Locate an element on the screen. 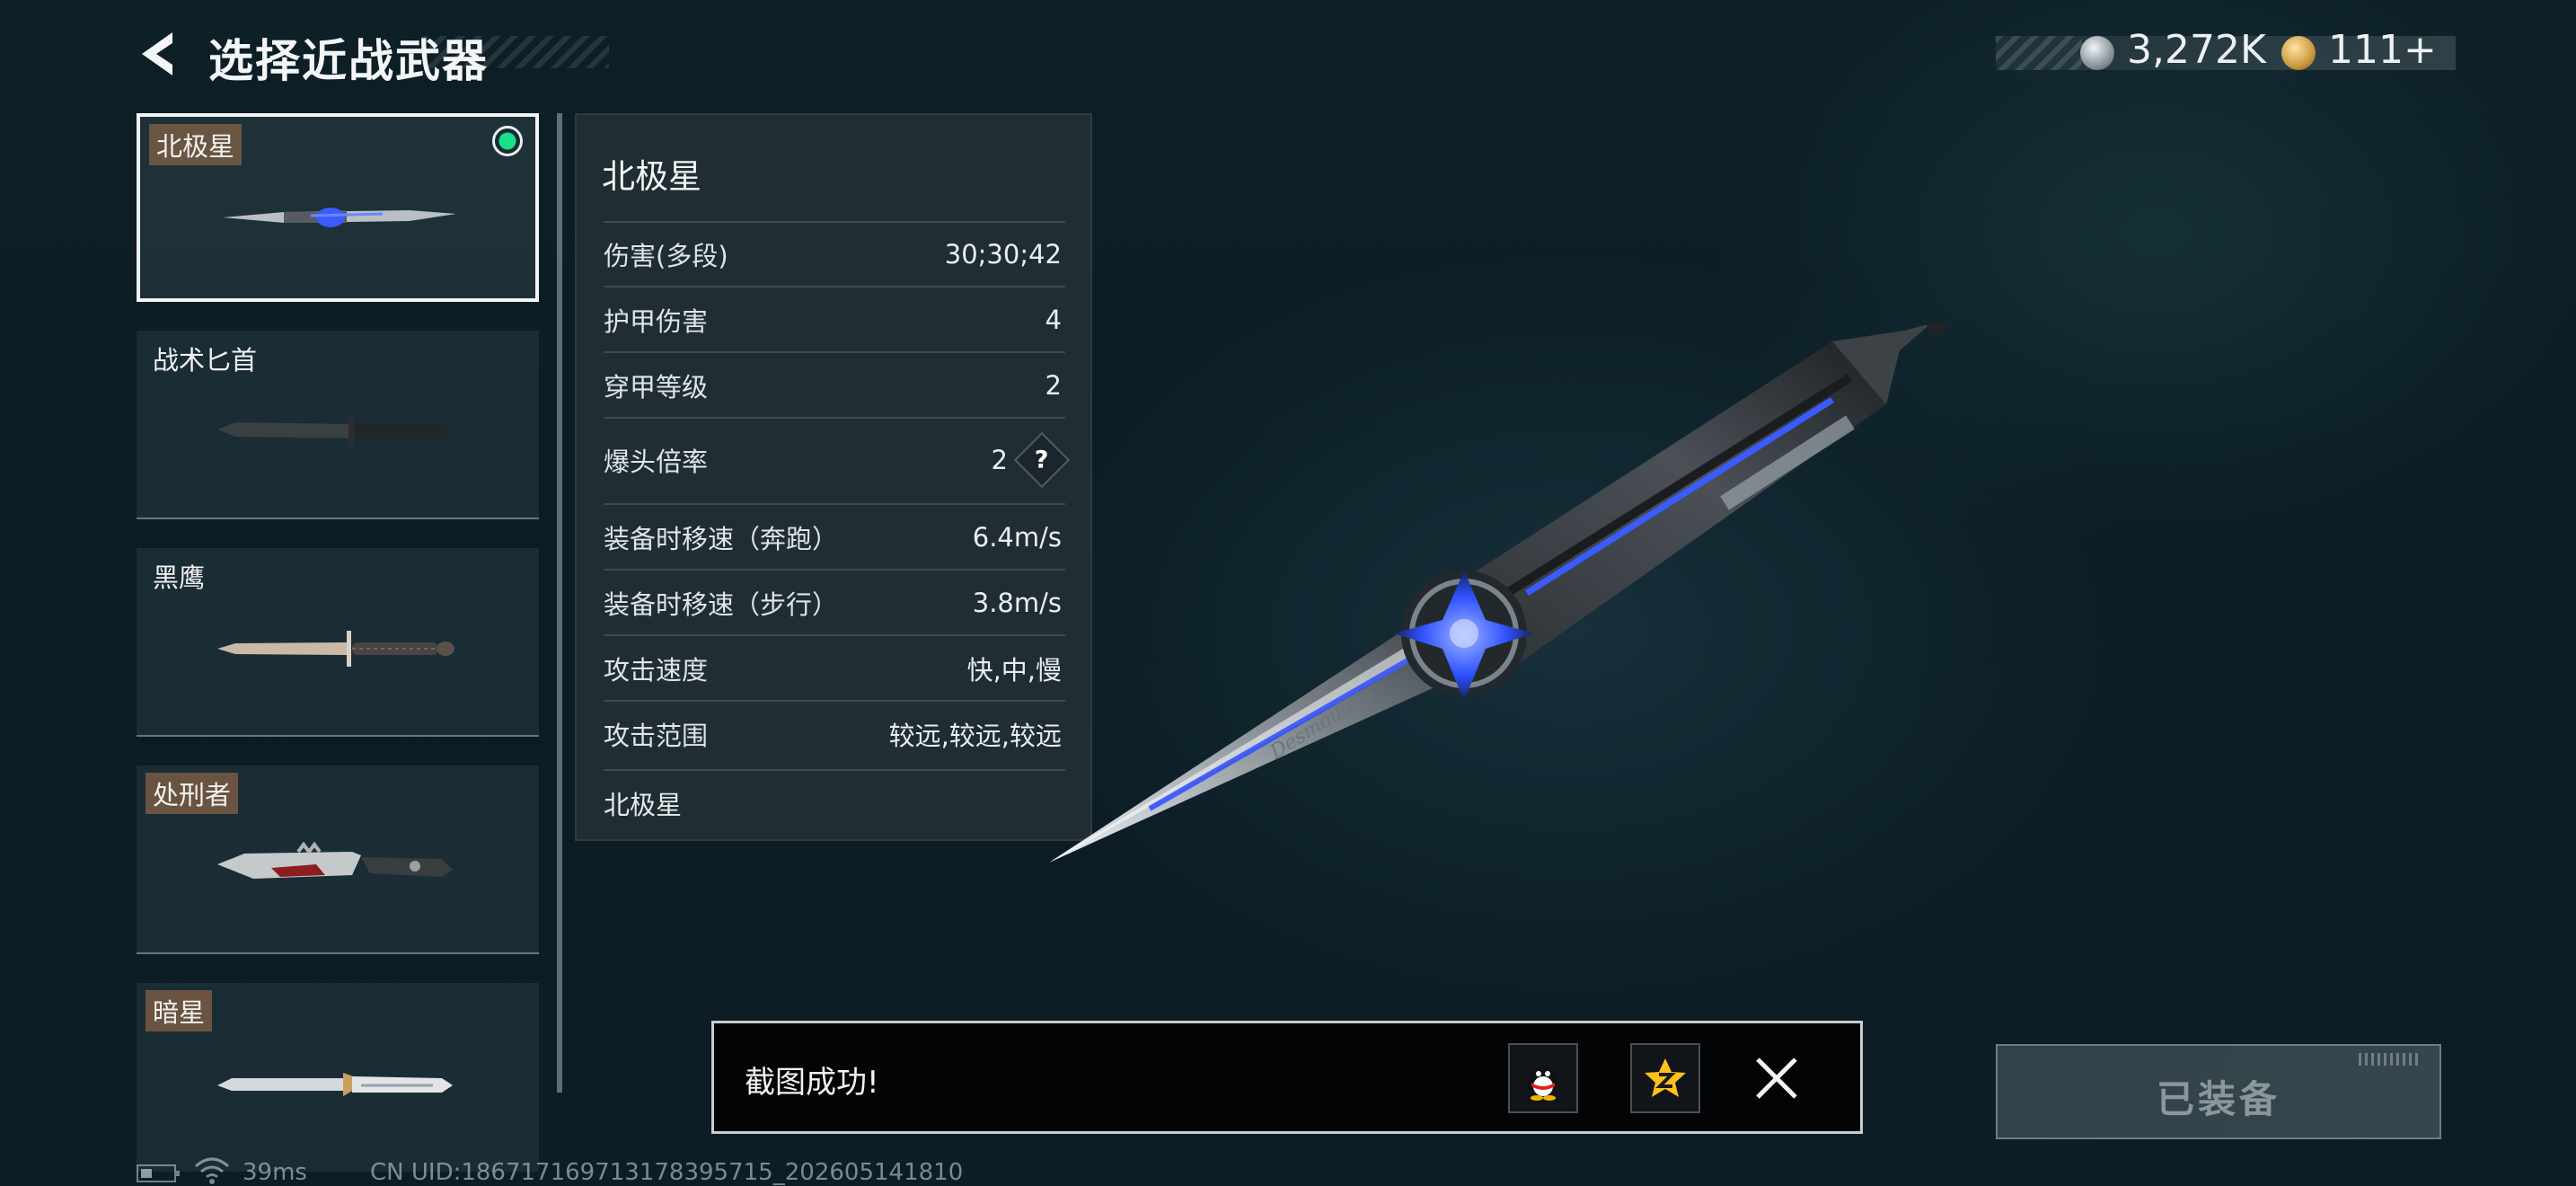 This screenshot has width=2576, height=1186. button-decoration is located at coordinates (2390, 1059).